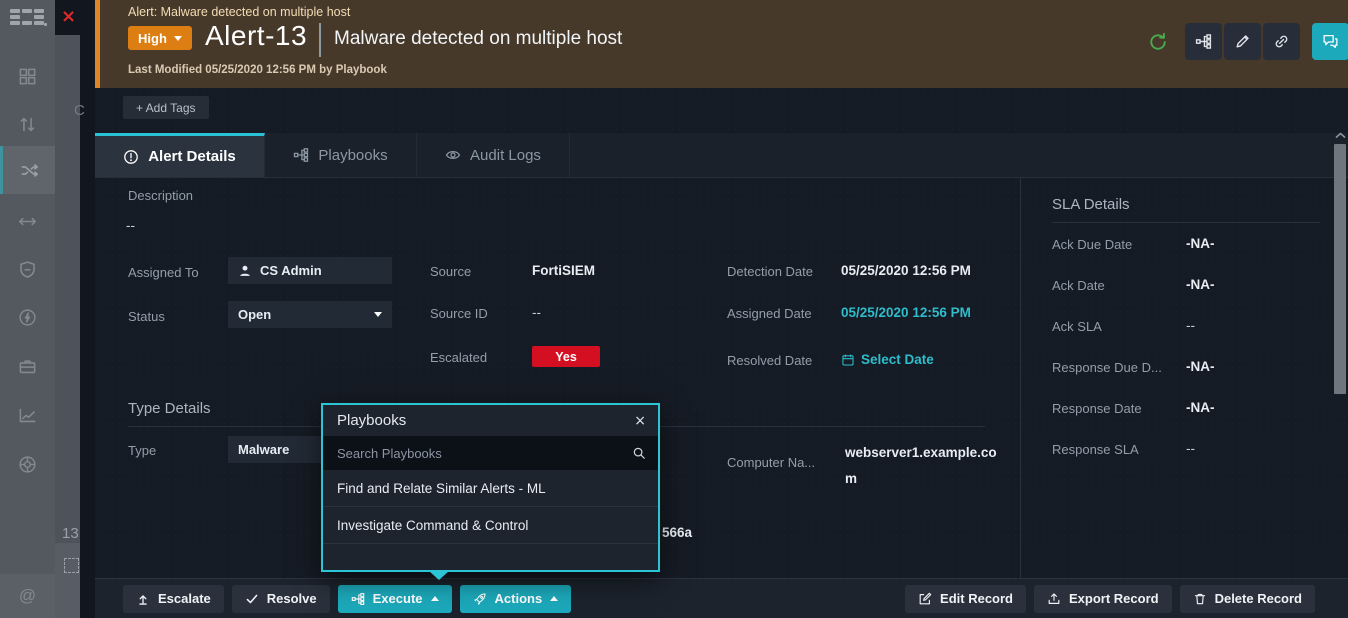 The height and width of the screenshot is (618, 1348). I want to click on sidebar-item-resources, so click(27, 366).